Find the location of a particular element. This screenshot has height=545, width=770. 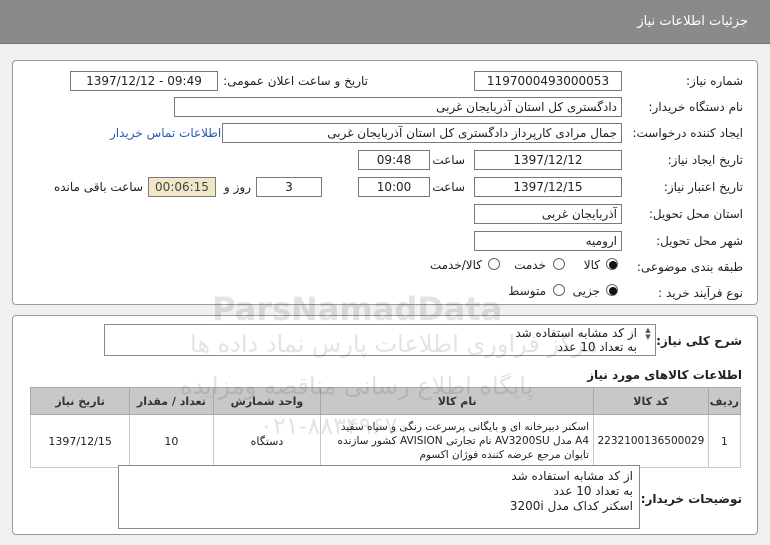

textarea-scrollbar: ▲ ▼ is located at coordinates (648, 340).